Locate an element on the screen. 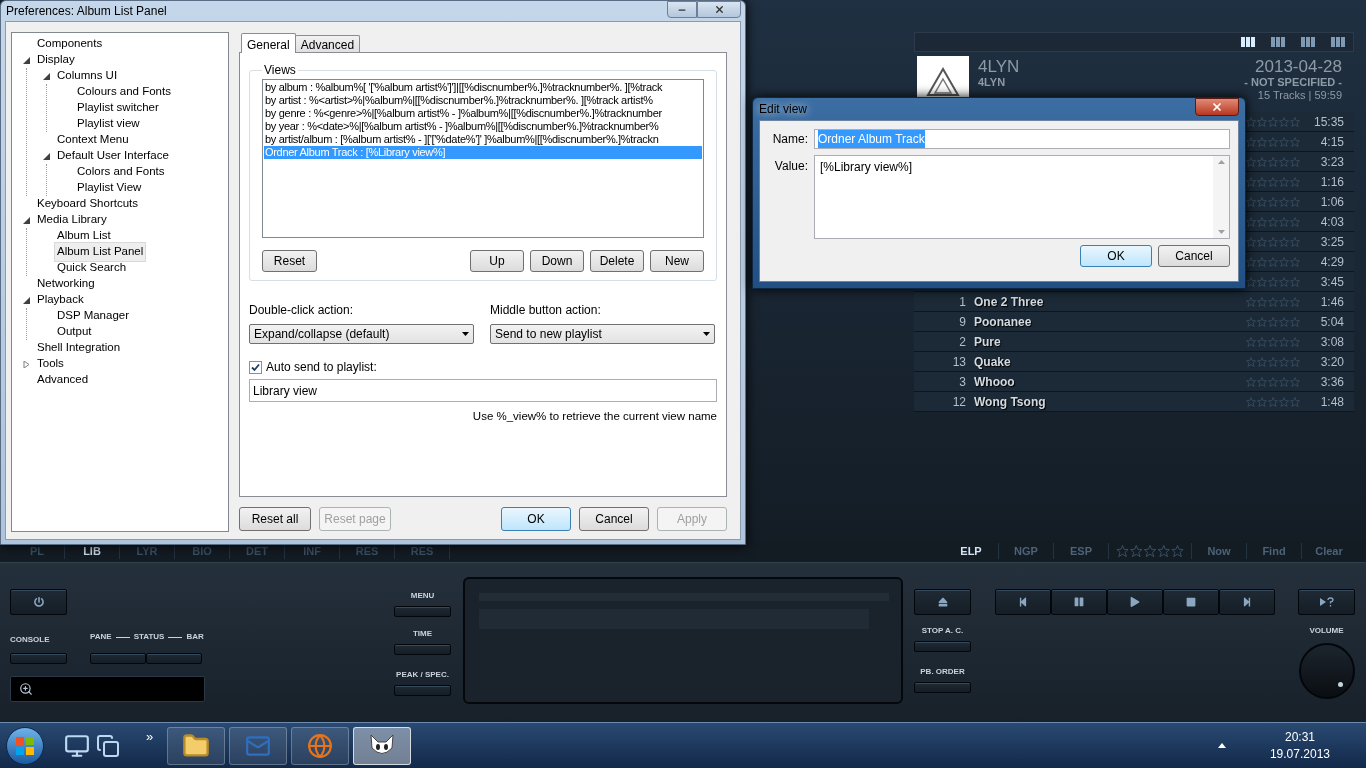 This screenshot has height=768, width=1366. status-bar-button is located at coordinates (174, 658).